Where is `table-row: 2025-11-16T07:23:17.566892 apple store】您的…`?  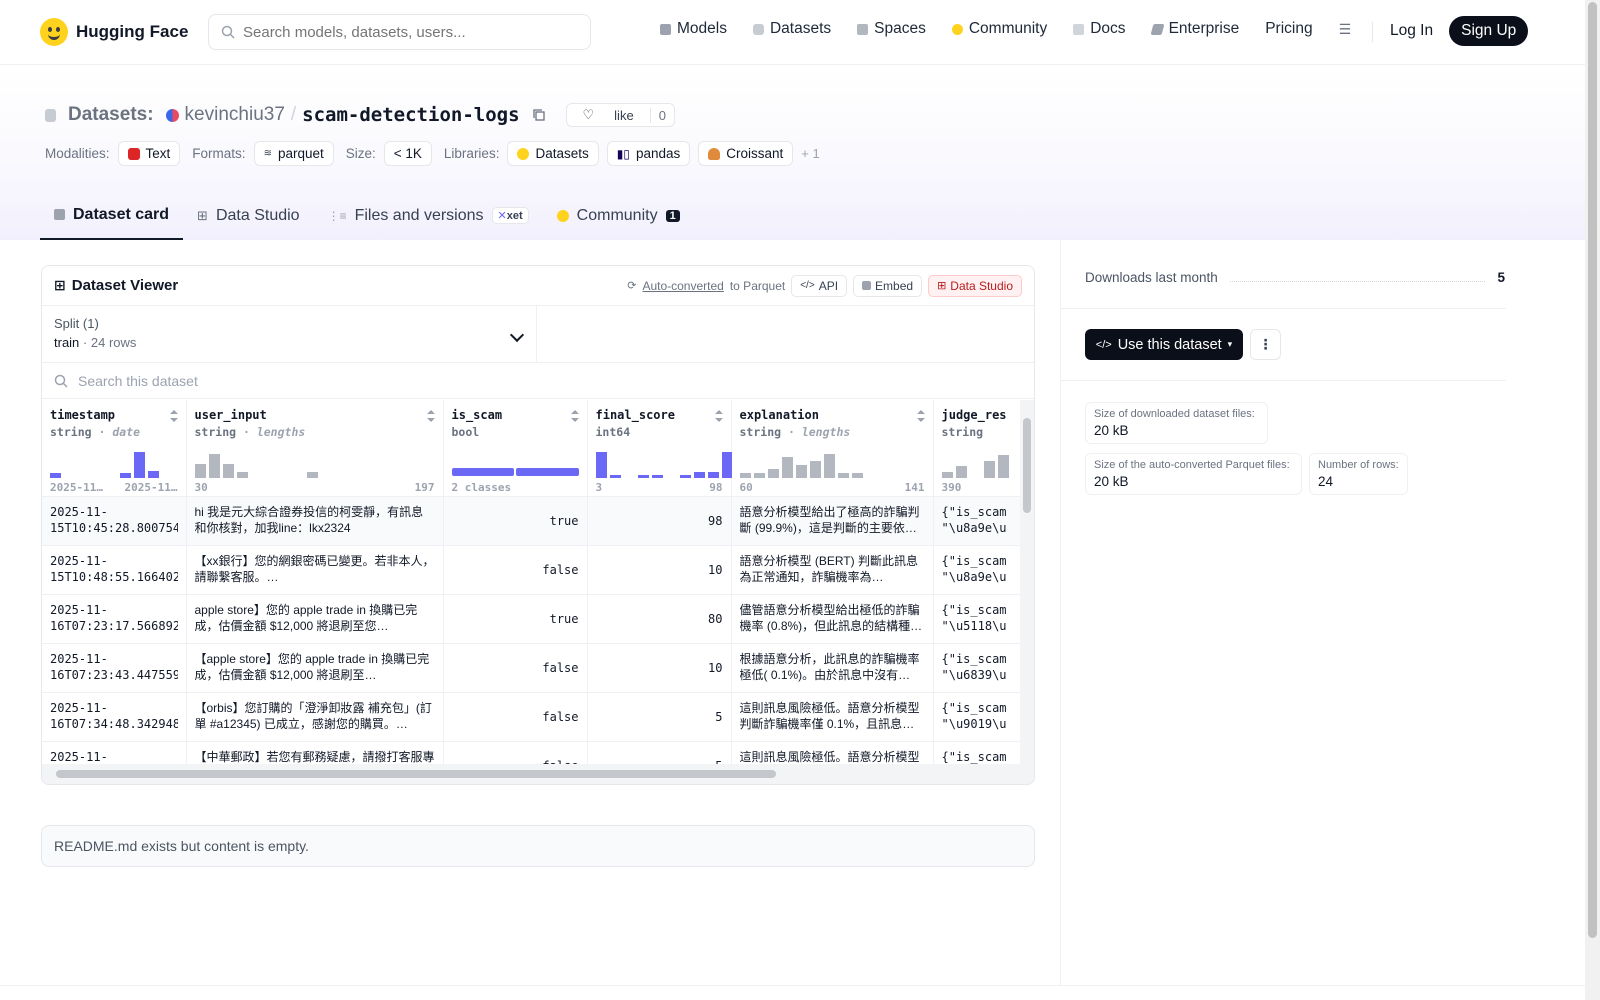
table-row: 2025-11-16T07:23:17.566892 apple store】您的… is located at coordinates (531, 619).